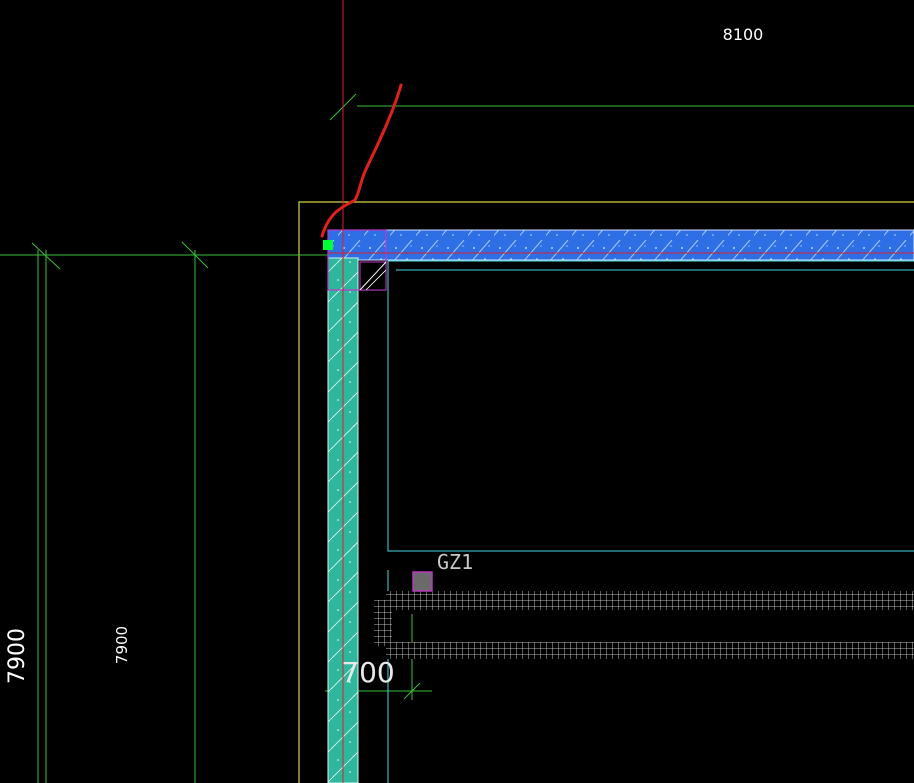  What do you see at coordinates (367, 672) in the screenshot?
I see `dim-wall-700: 700` at bounding box center [367, 672].